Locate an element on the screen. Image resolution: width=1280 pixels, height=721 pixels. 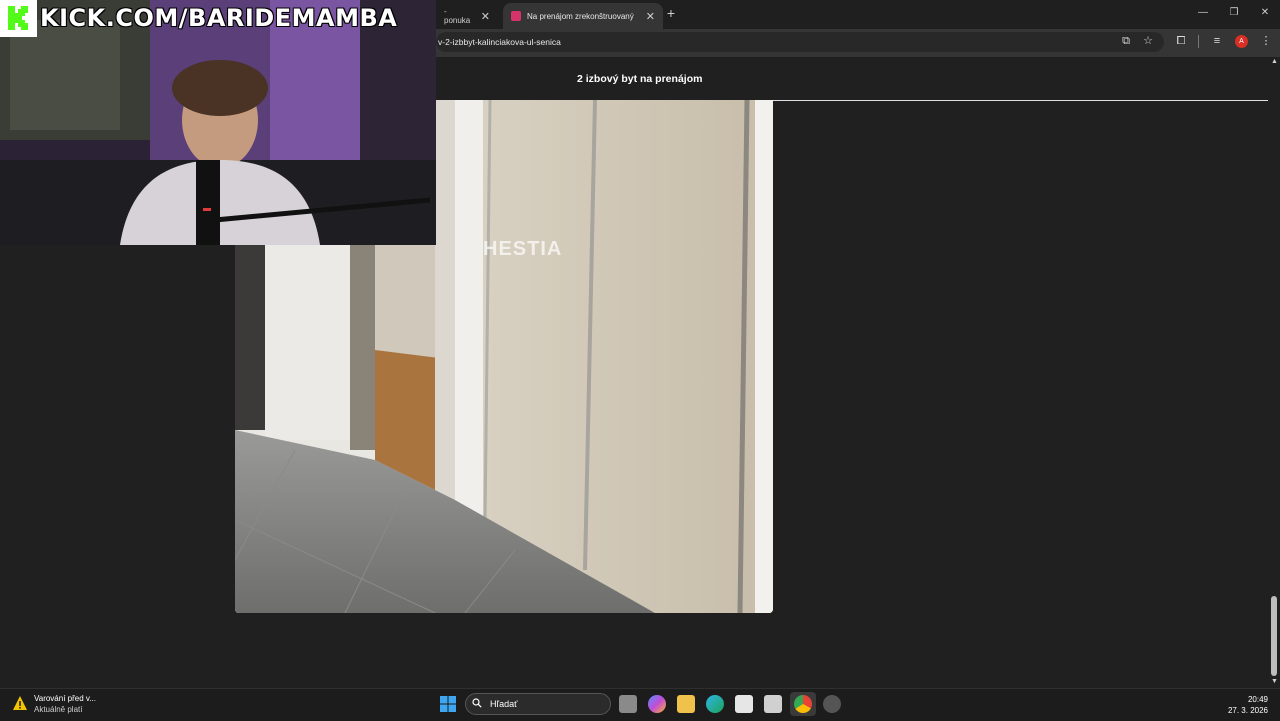
listing-header is located at coordinates (852, 79).